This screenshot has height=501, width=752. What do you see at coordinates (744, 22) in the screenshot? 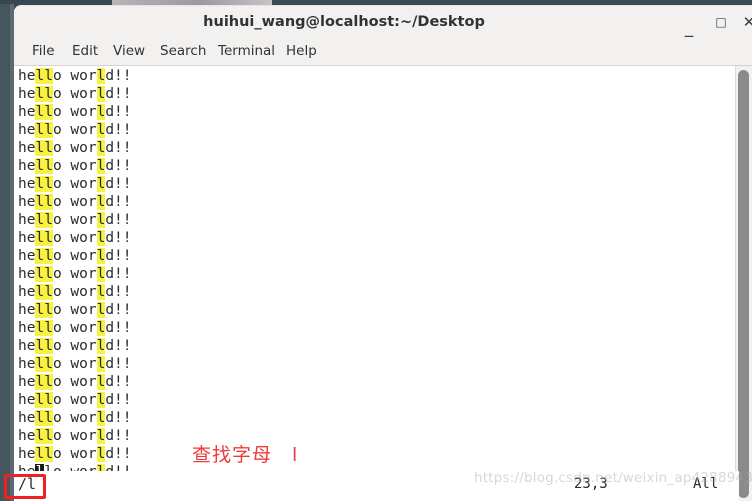
I see `close-button: ✕` at bounding box center [744, 22].